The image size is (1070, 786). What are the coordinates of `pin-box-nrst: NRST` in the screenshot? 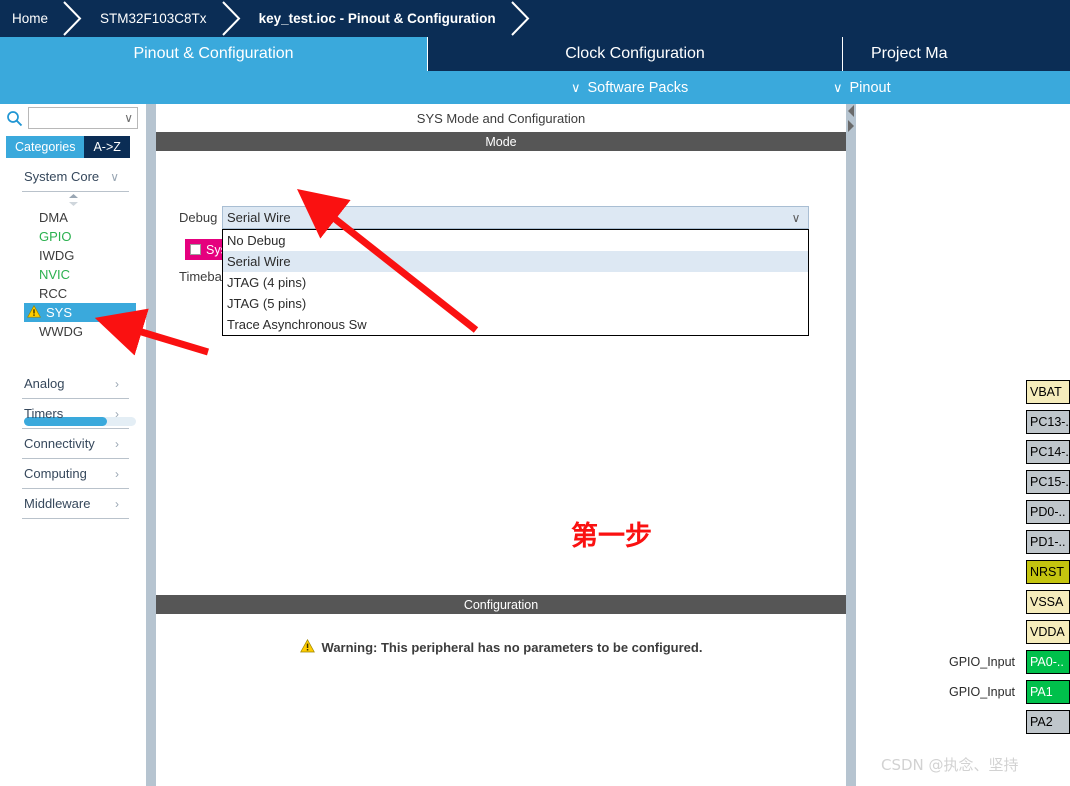 It's located at (1048, 572).